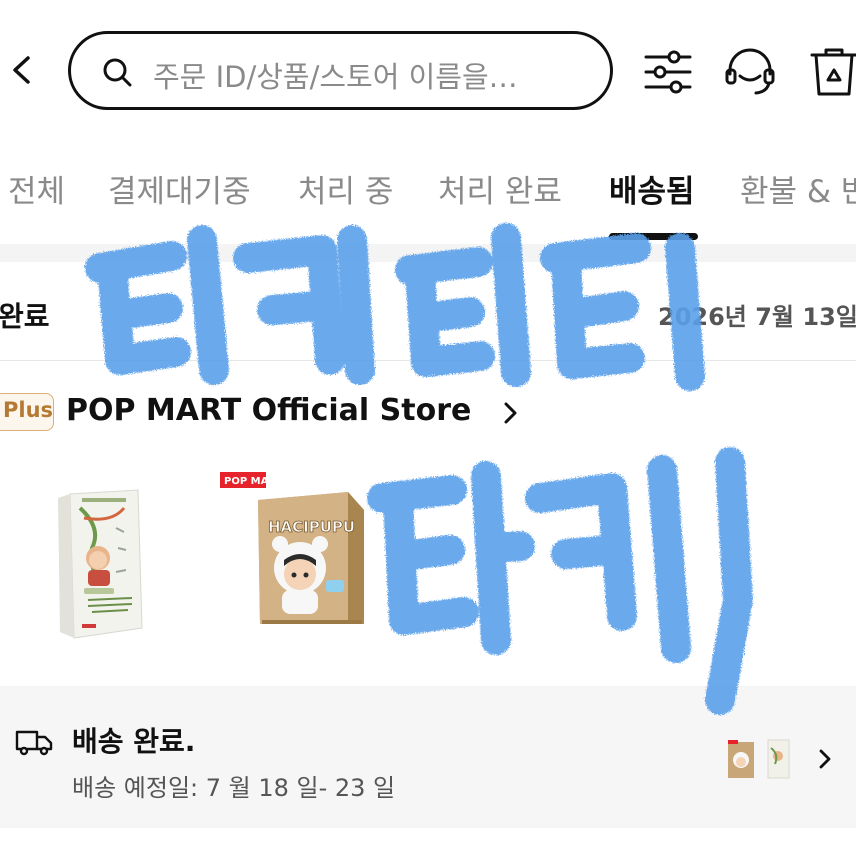 This screenshot has height=856, width=856. Describe the element at coordinates (293, 550) in the screenshot. I see `product-image-hacipupu: POP MART HACIPUPU` at that location.